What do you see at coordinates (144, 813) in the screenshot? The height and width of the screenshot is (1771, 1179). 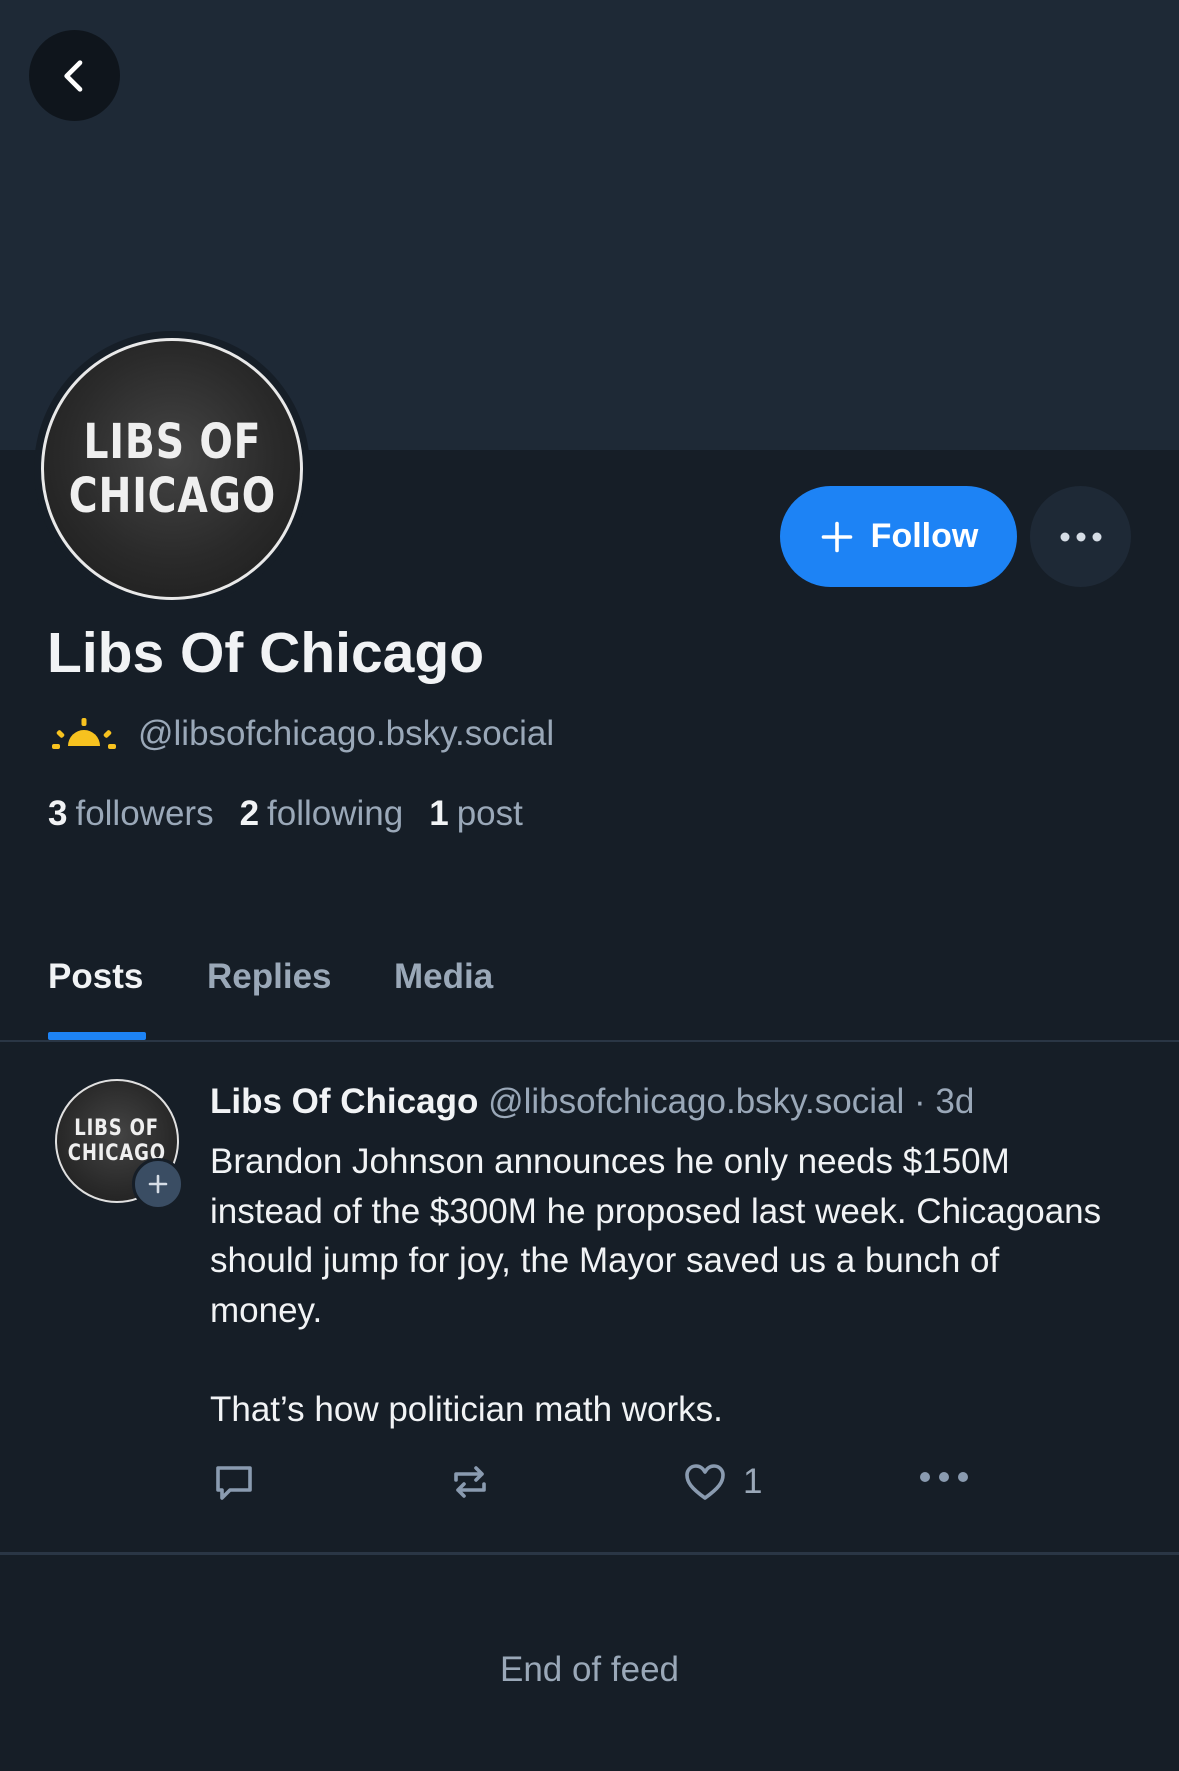 I see `followers-label: followers` at bounding box center [144, 813].